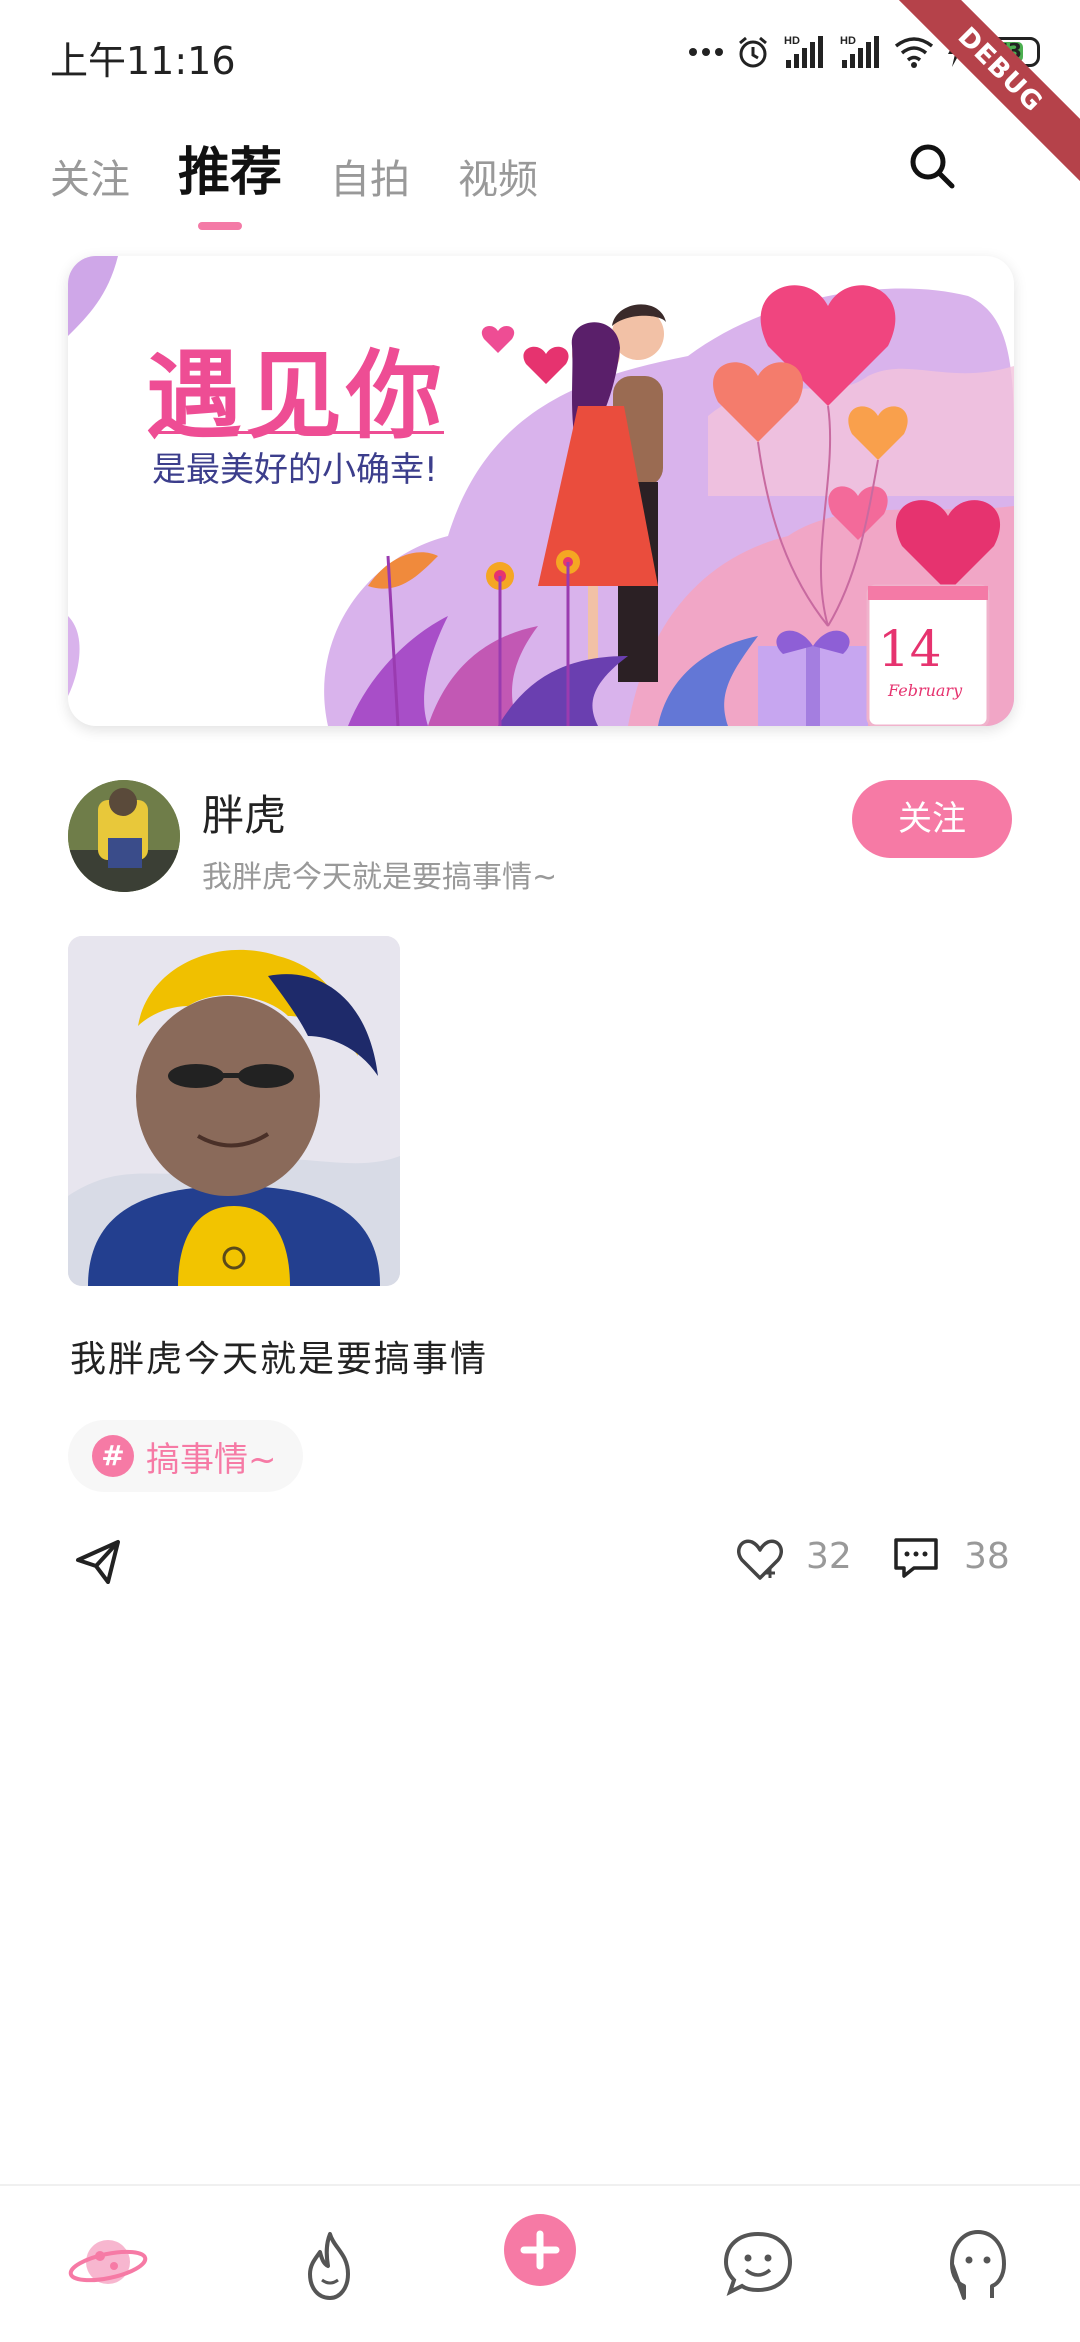 The height and width of the screenshot is (2342, 1080). Describe the element at coordinates (916, 1558) in the screenshot. I see `comment-icon` at that location.